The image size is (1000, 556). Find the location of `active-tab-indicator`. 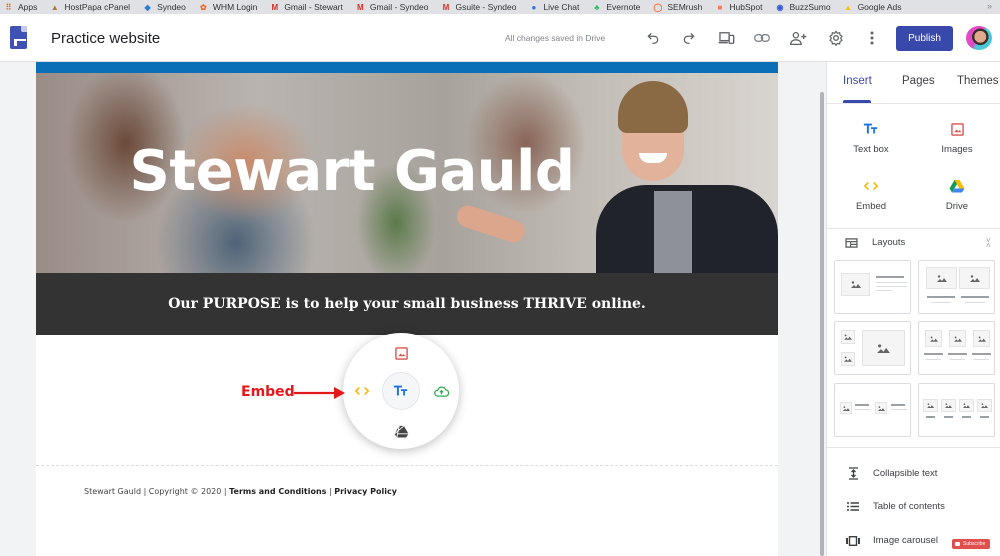

active-tab-indicator is located at coordinates (857, 101).